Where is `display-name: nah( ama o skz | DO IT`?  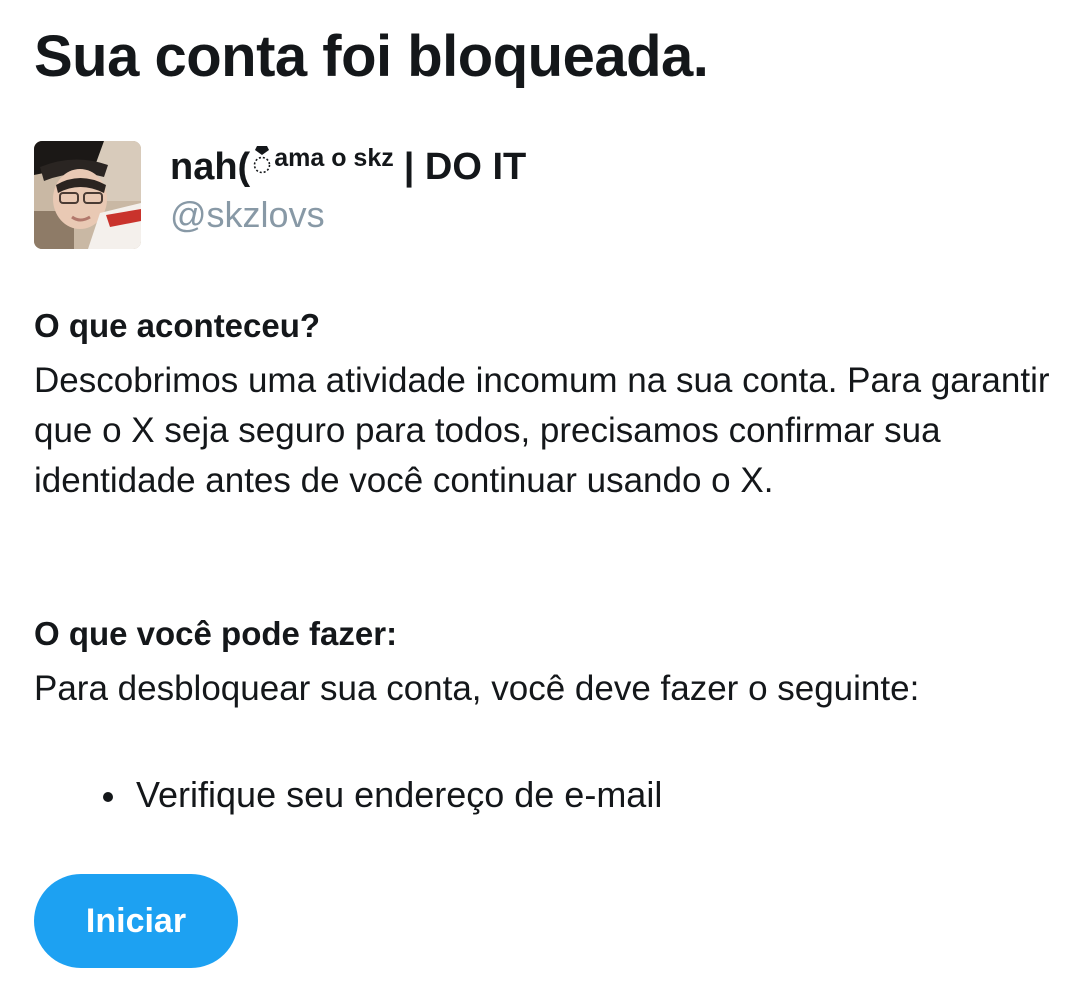 display-name: nah( ama o skz | DO IT is located at coordinates (348, 166).